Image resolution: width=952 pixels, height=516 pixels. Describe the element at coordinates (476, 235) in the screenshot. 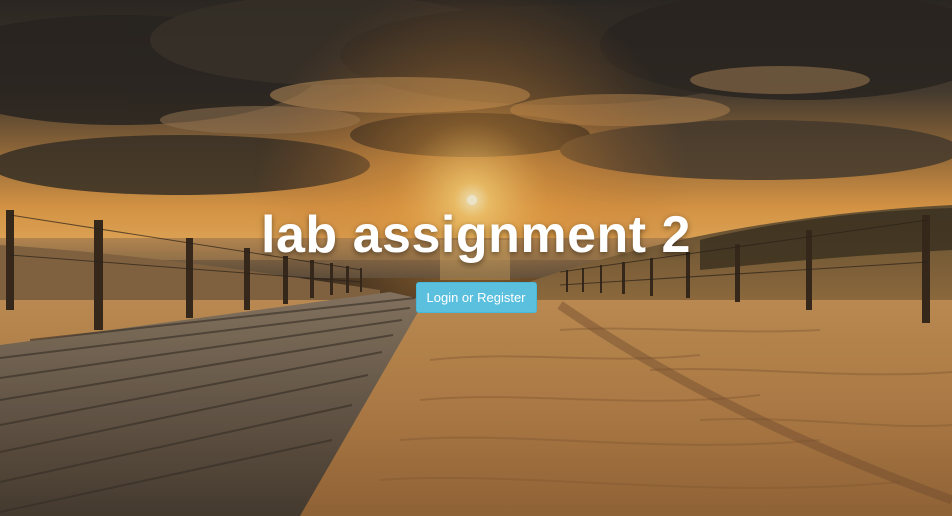

I see `page-title: lab assignment 2` at that location.